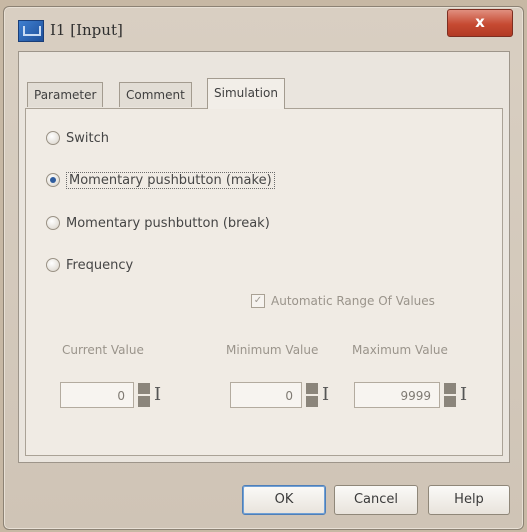  I want to click on close-button: x, so click(480, 23).